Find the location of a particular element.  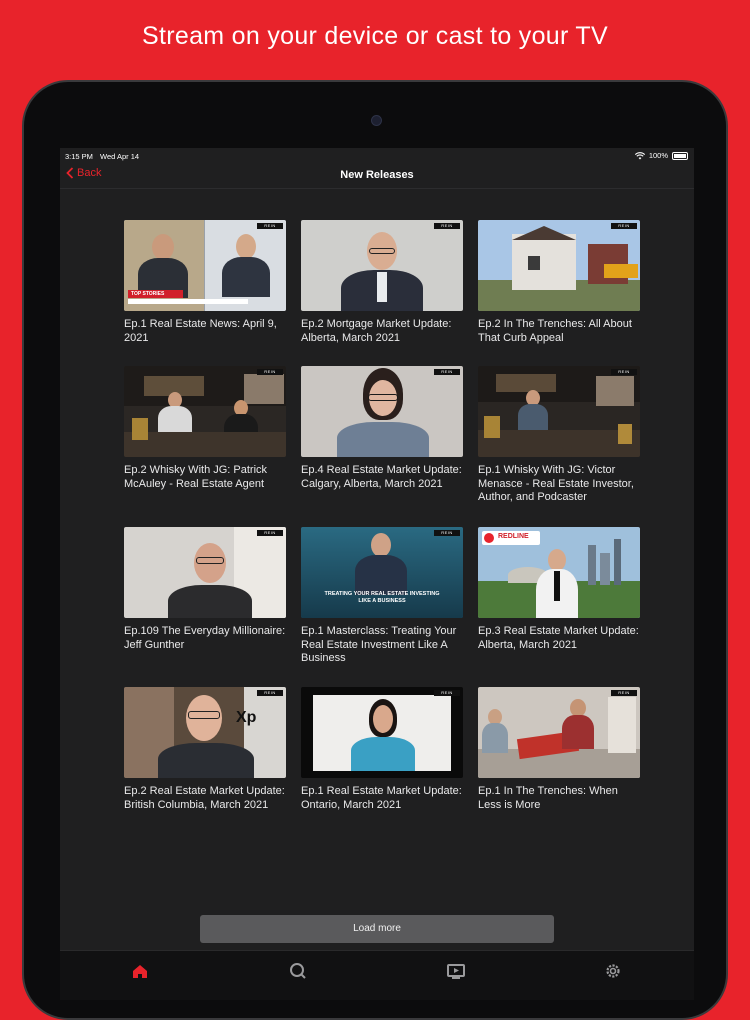

tab-home is located at coordinates (140, 971).